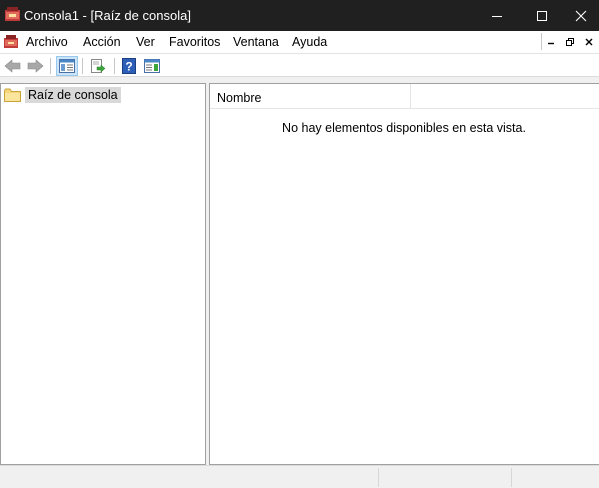  What do you see at coordinates (102, 42) in the screenshot?
I see `menu-accion: Acción` at bounding box center [102, 42].